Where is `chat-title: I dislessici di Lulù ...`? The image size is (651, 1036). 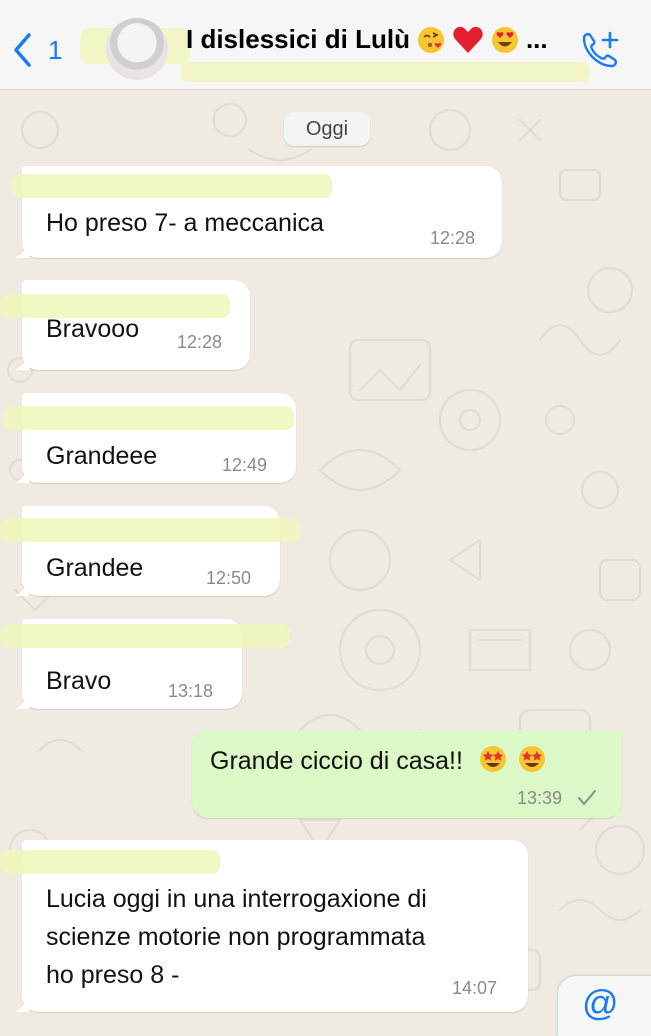
chat-title: I dislessici di Lulù ... is located at coordinates (367, 39).